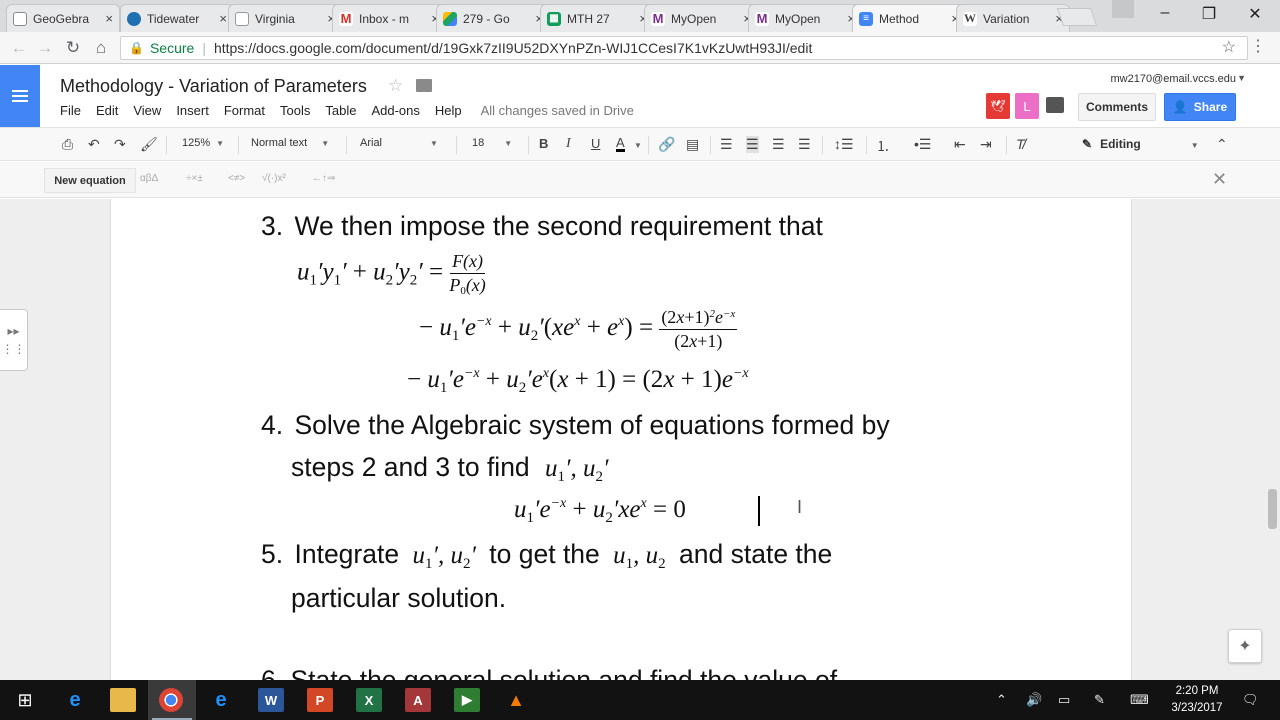 This screenshot has width=1280, height=720. What do you see at coordinates (543, 143) in the screenshot?
I see `bold-button: B` at bounding box center [543, 143].